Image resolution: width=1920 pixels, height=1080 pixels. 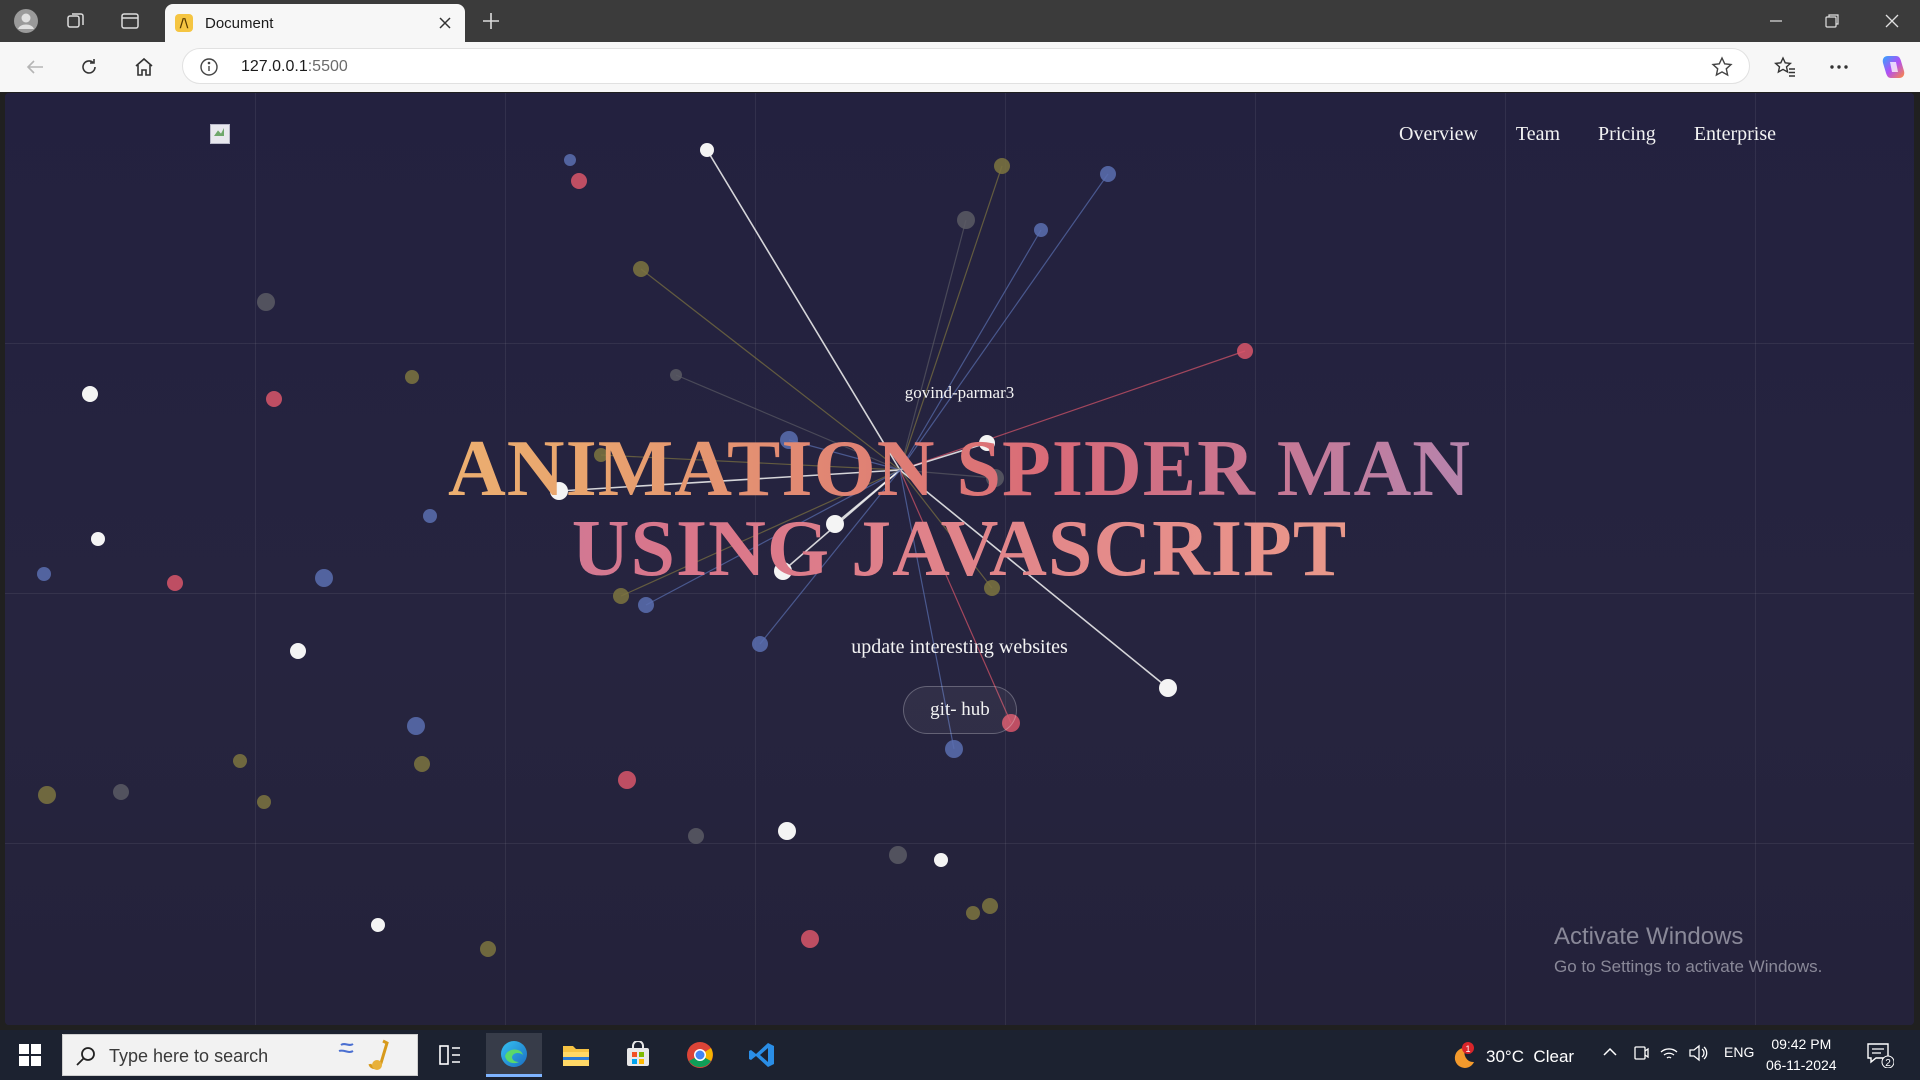 I want to click on weather-widget: 1 30°C Clear, so click(x=1511, y=1057).